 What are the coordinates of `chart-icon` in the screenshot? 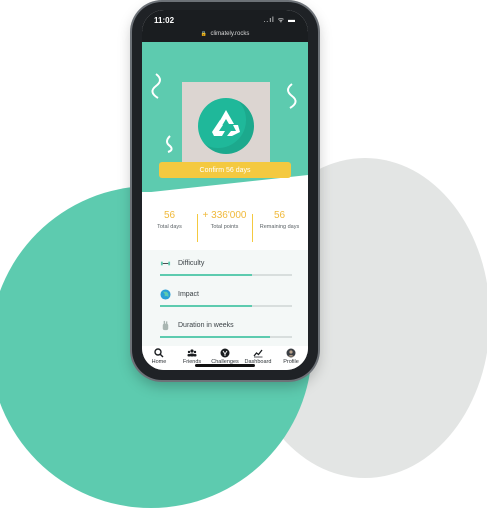 It's located at (258, 353).